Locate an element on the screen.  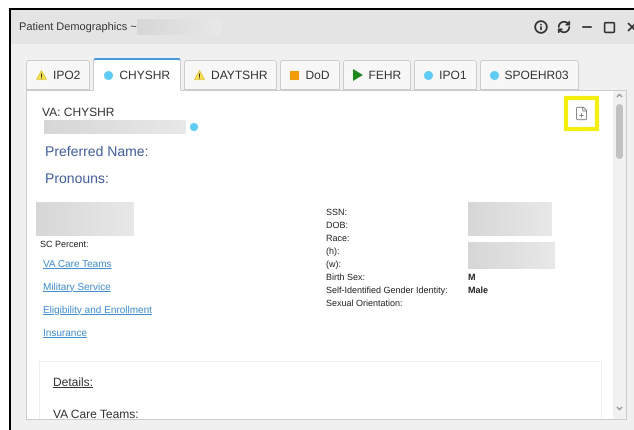
sc-percent-label: SC Percent: is located at coordinates (64, 244).